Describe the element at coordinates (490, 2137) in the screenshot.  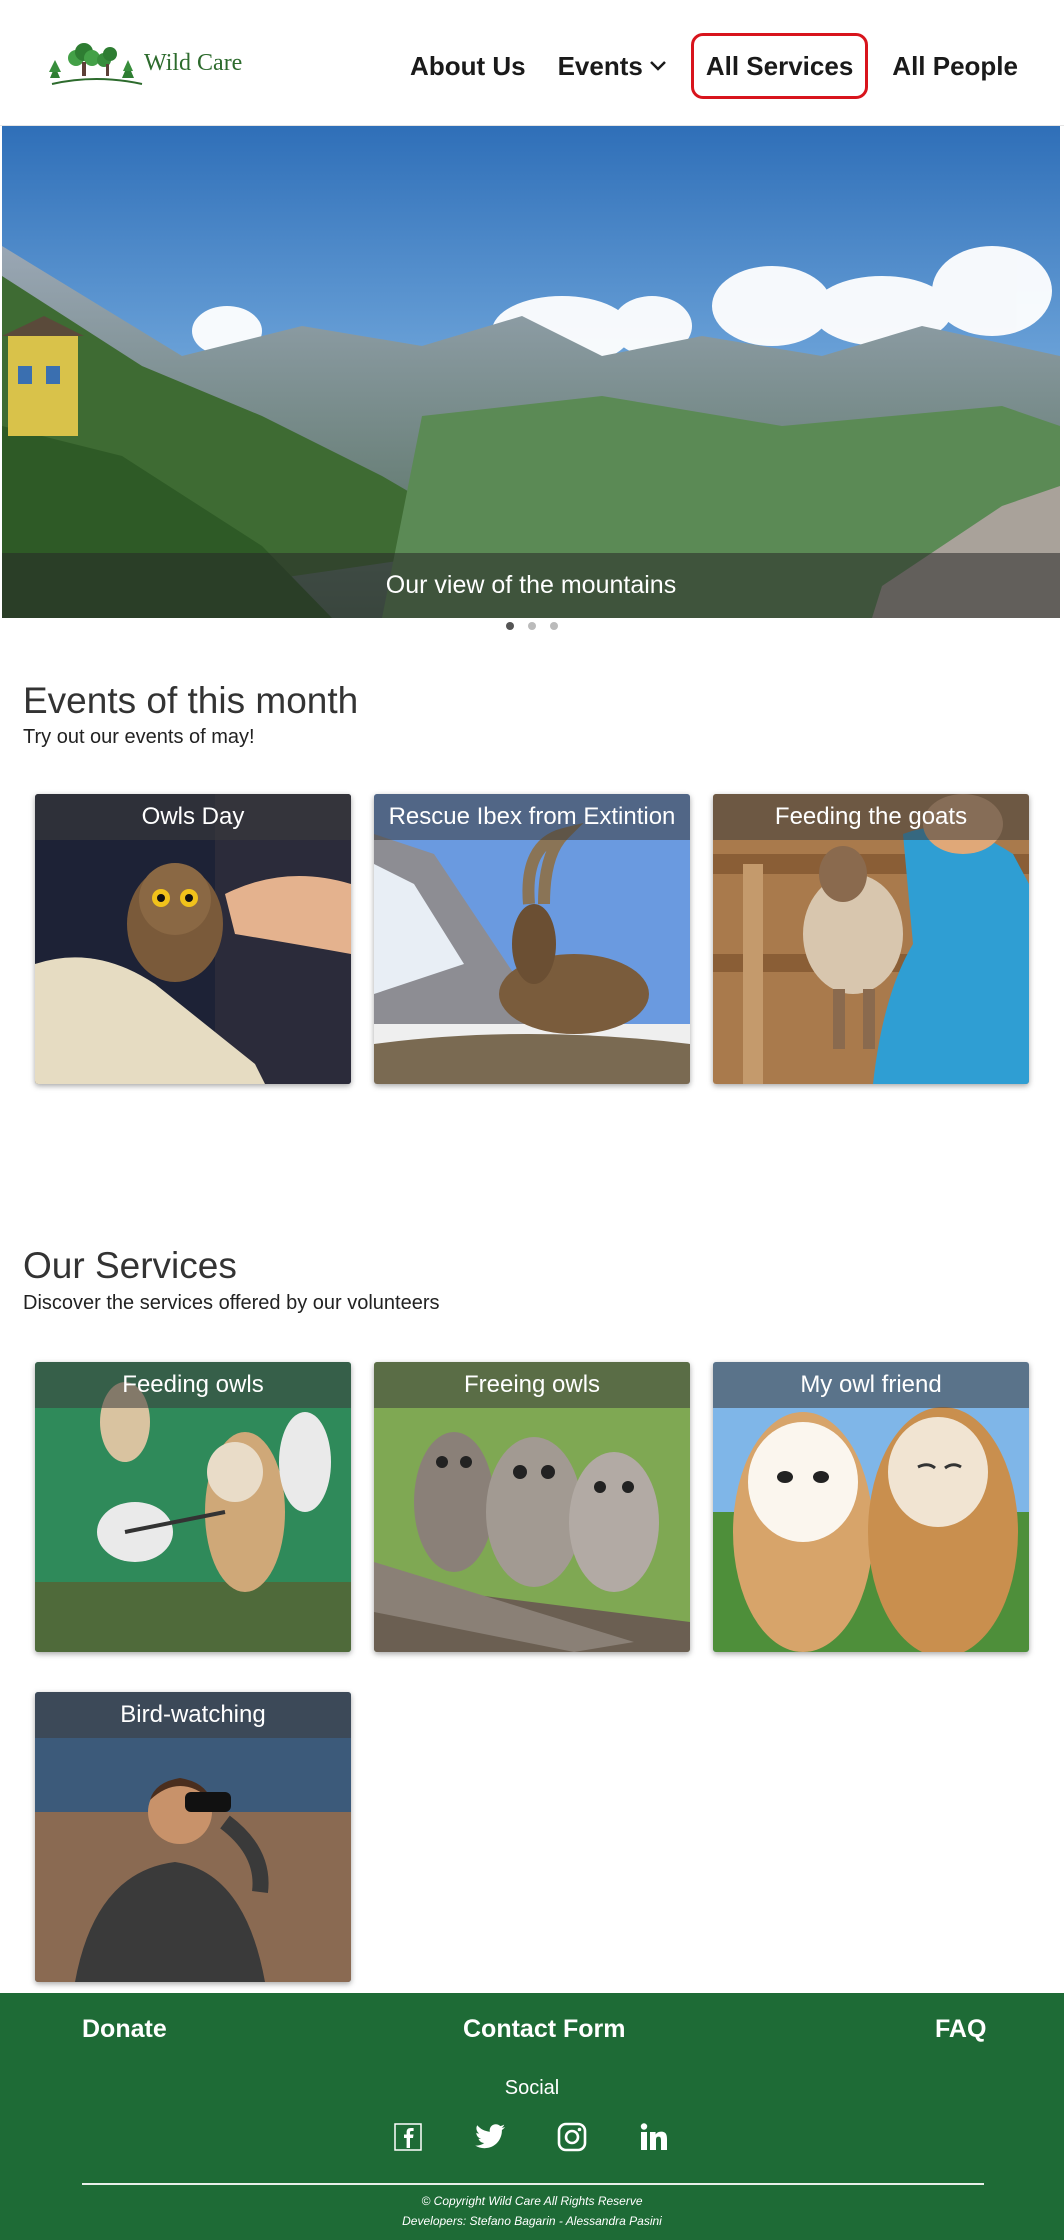
I see `twitter-icon` at that location.